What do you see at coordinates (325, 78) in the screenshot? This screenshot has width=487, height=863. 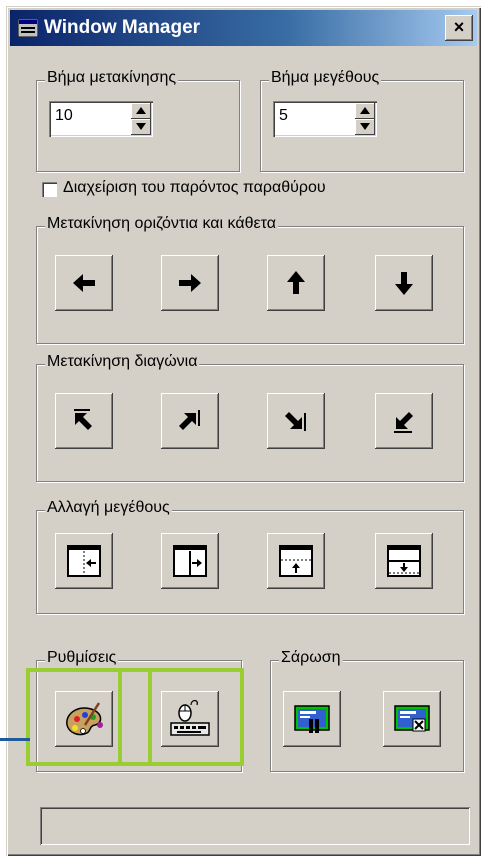 I see `size-step-legend: Βήμα μεγέθους` at bounding box center [325, 78].